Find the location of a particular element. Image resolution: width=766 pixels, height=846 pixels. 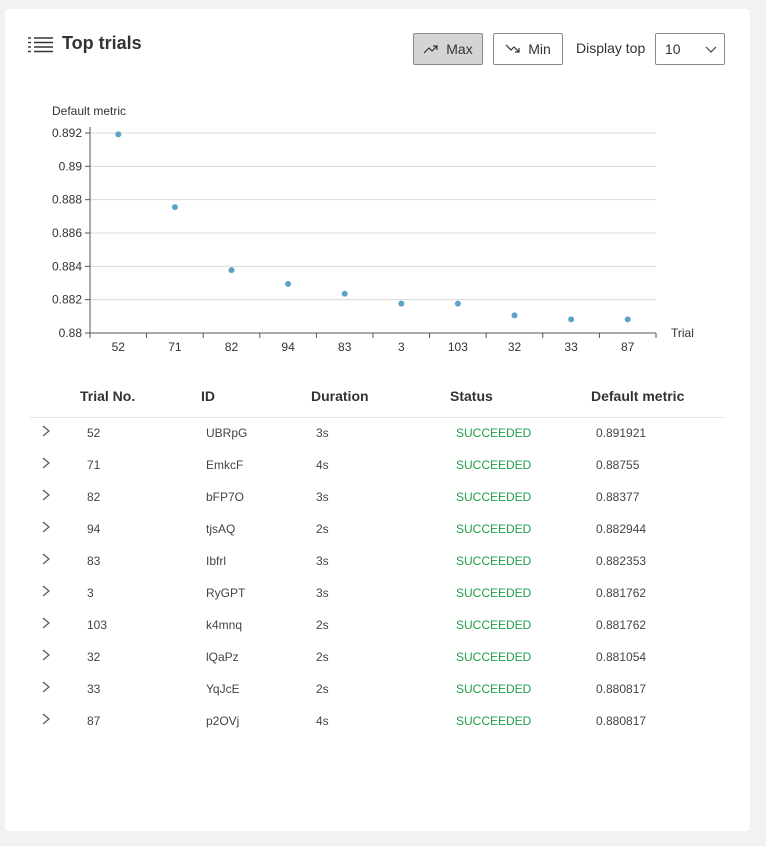

card-header: Top trials Max Min Display top 10 is located at coordinates (377, 39).